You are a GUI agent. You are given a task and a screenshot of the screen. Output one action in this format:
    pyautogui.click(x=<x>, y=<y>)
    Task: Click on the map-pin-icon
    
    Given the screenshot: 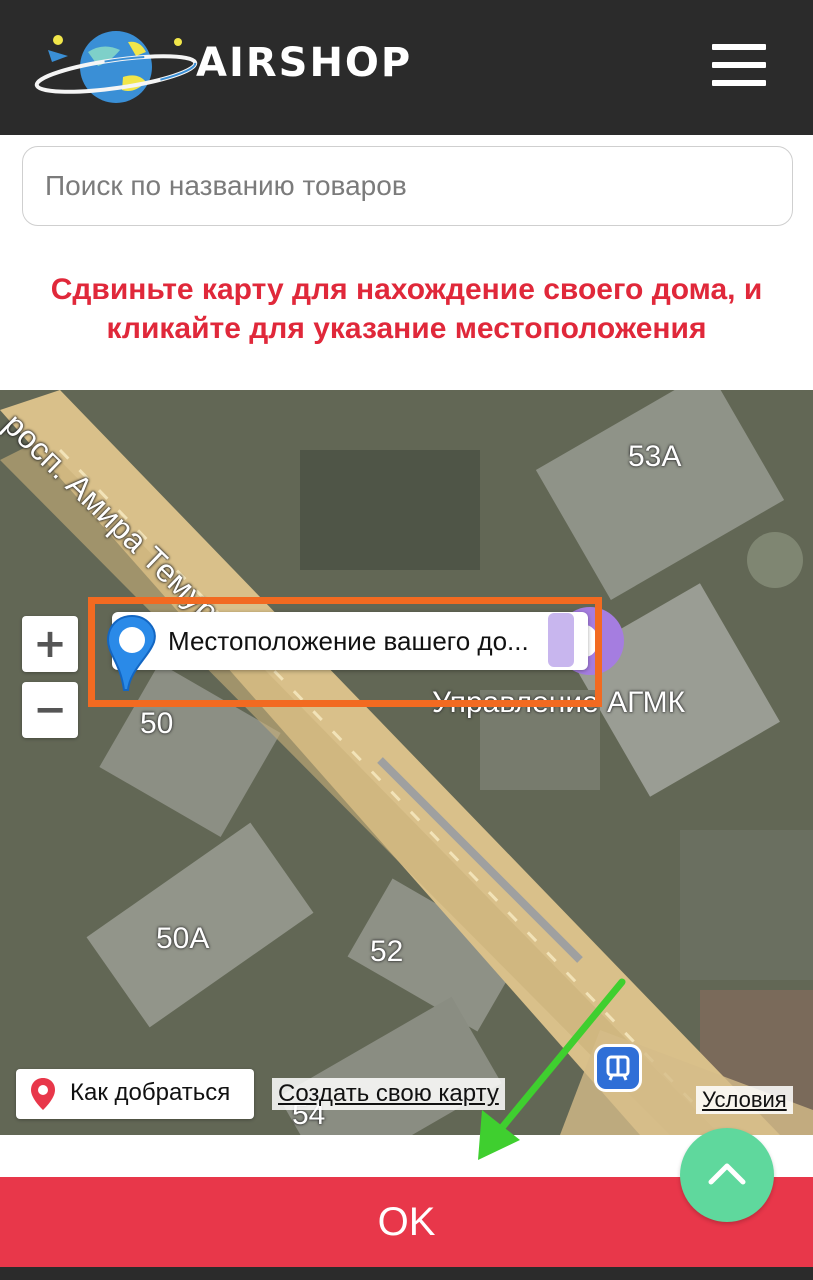 What is the action you would take?
    pyautogui.click(x=43, y=1094)
    